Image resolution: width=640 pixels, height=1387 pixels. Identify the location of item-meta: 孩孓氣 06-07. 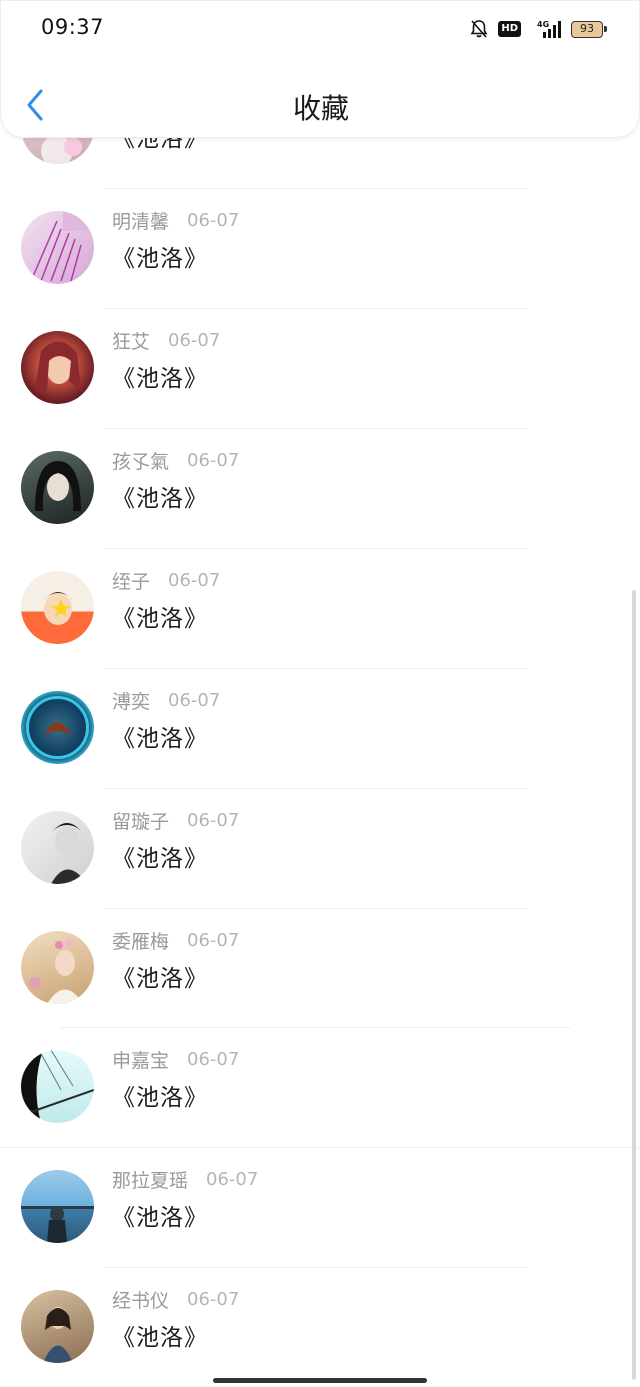
(175, 460).